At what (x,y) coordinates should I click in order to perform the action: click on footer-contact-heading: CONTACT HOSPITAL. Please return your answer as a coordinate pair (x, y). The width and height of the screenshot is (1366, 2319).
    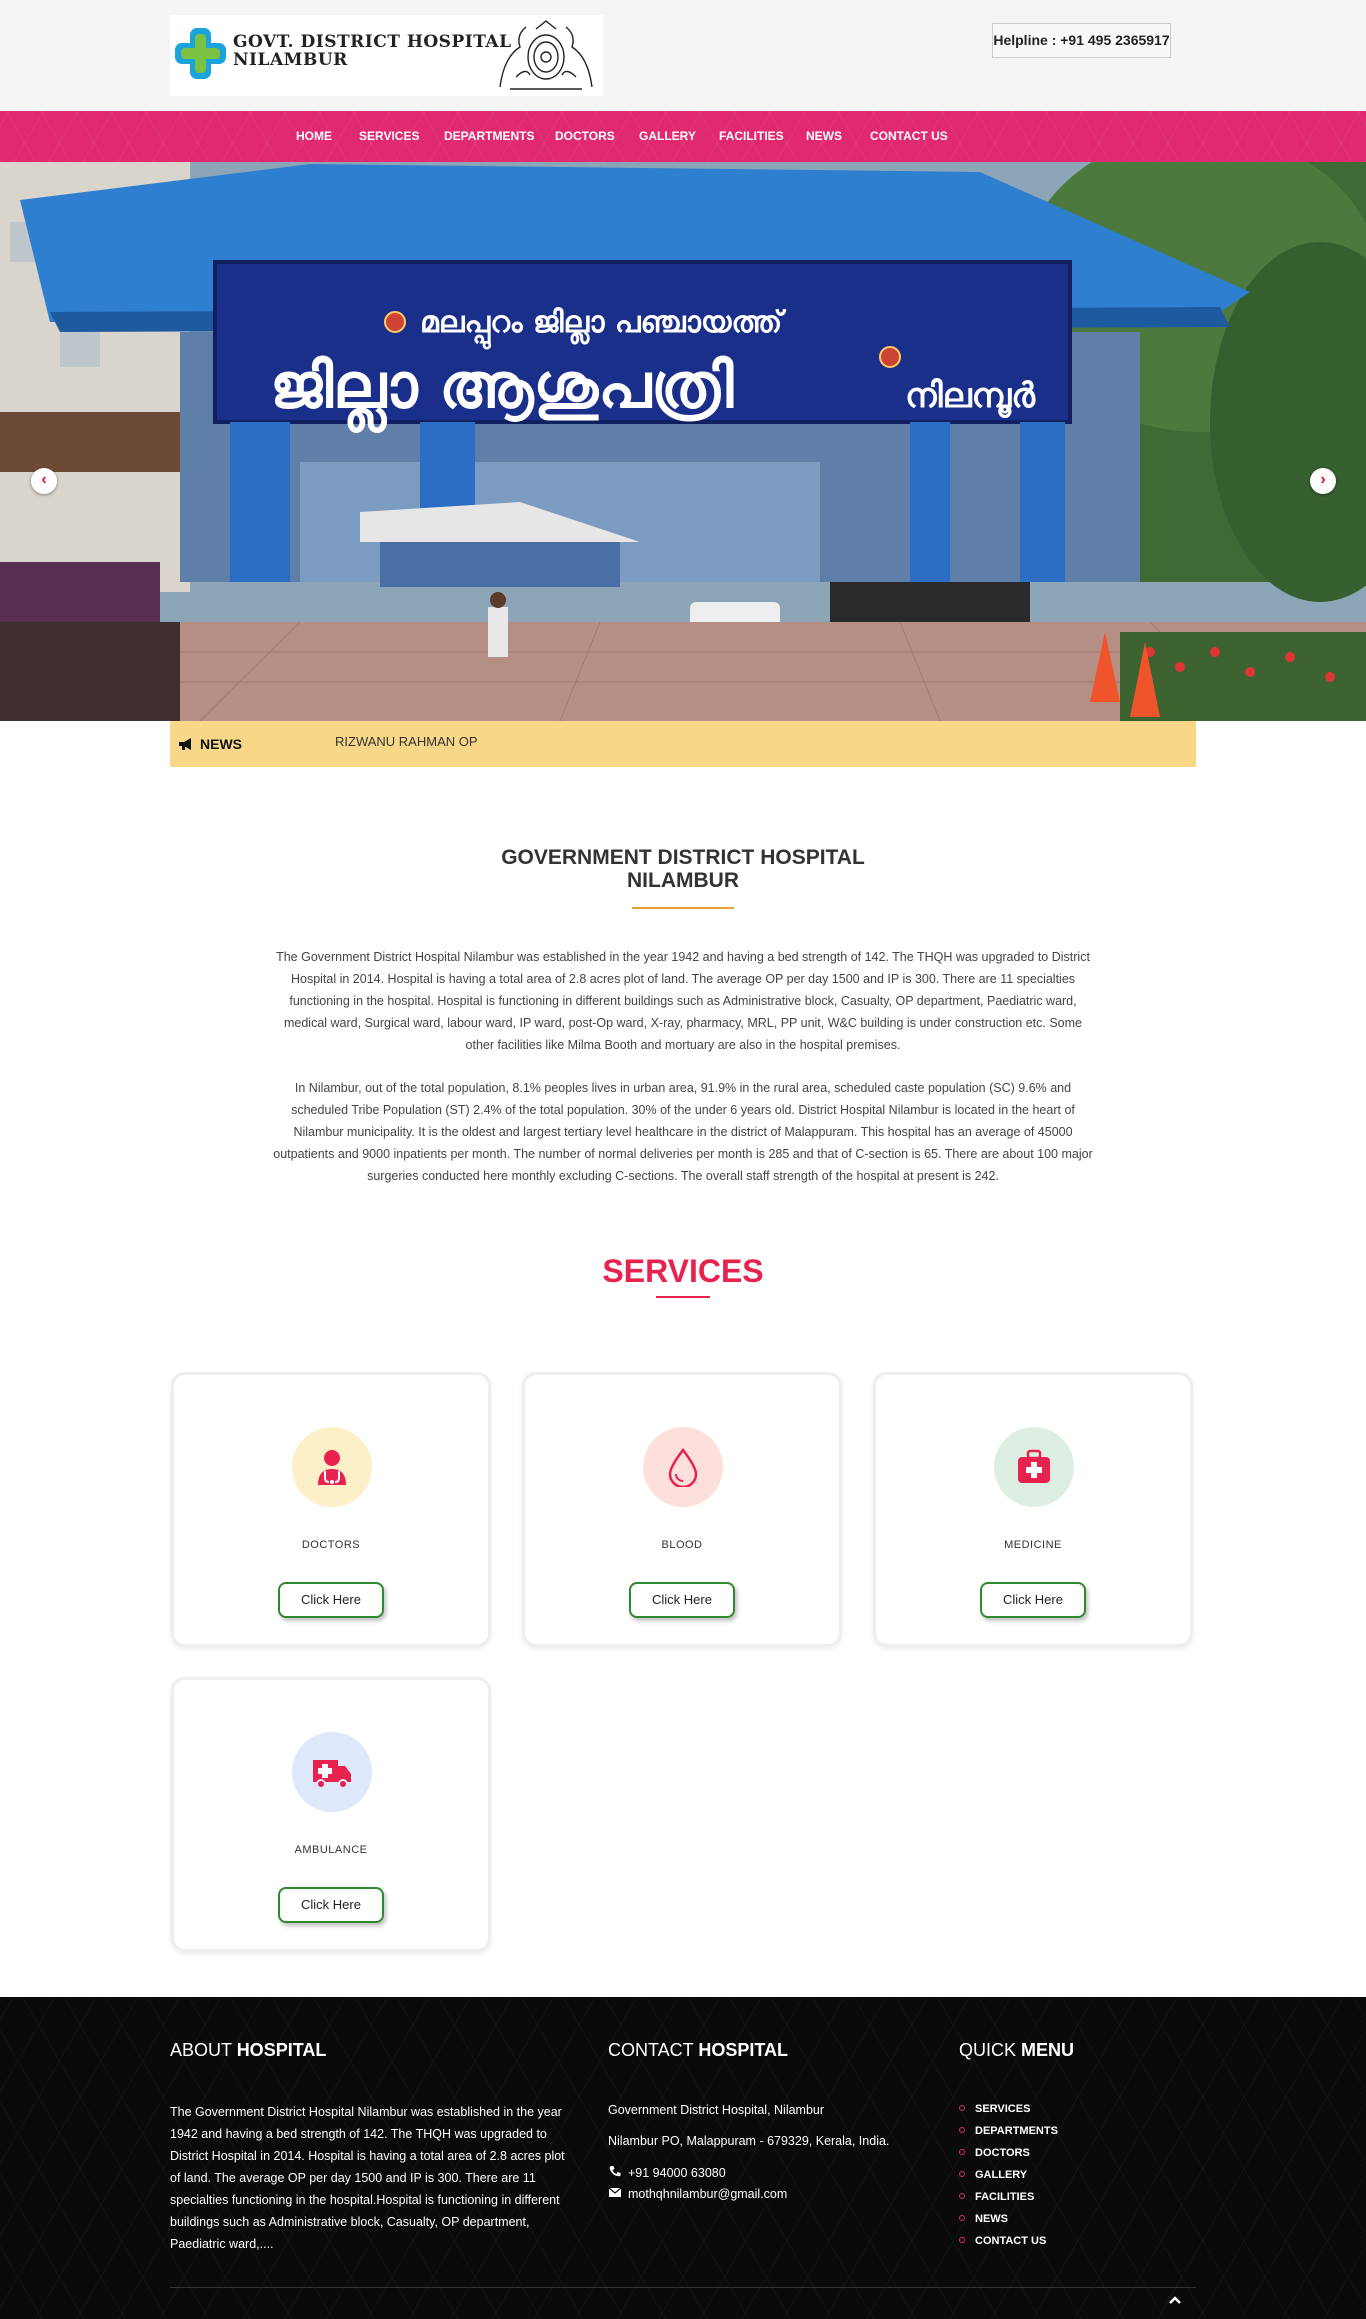
    Looking at the image, I should click on (698, 2050).